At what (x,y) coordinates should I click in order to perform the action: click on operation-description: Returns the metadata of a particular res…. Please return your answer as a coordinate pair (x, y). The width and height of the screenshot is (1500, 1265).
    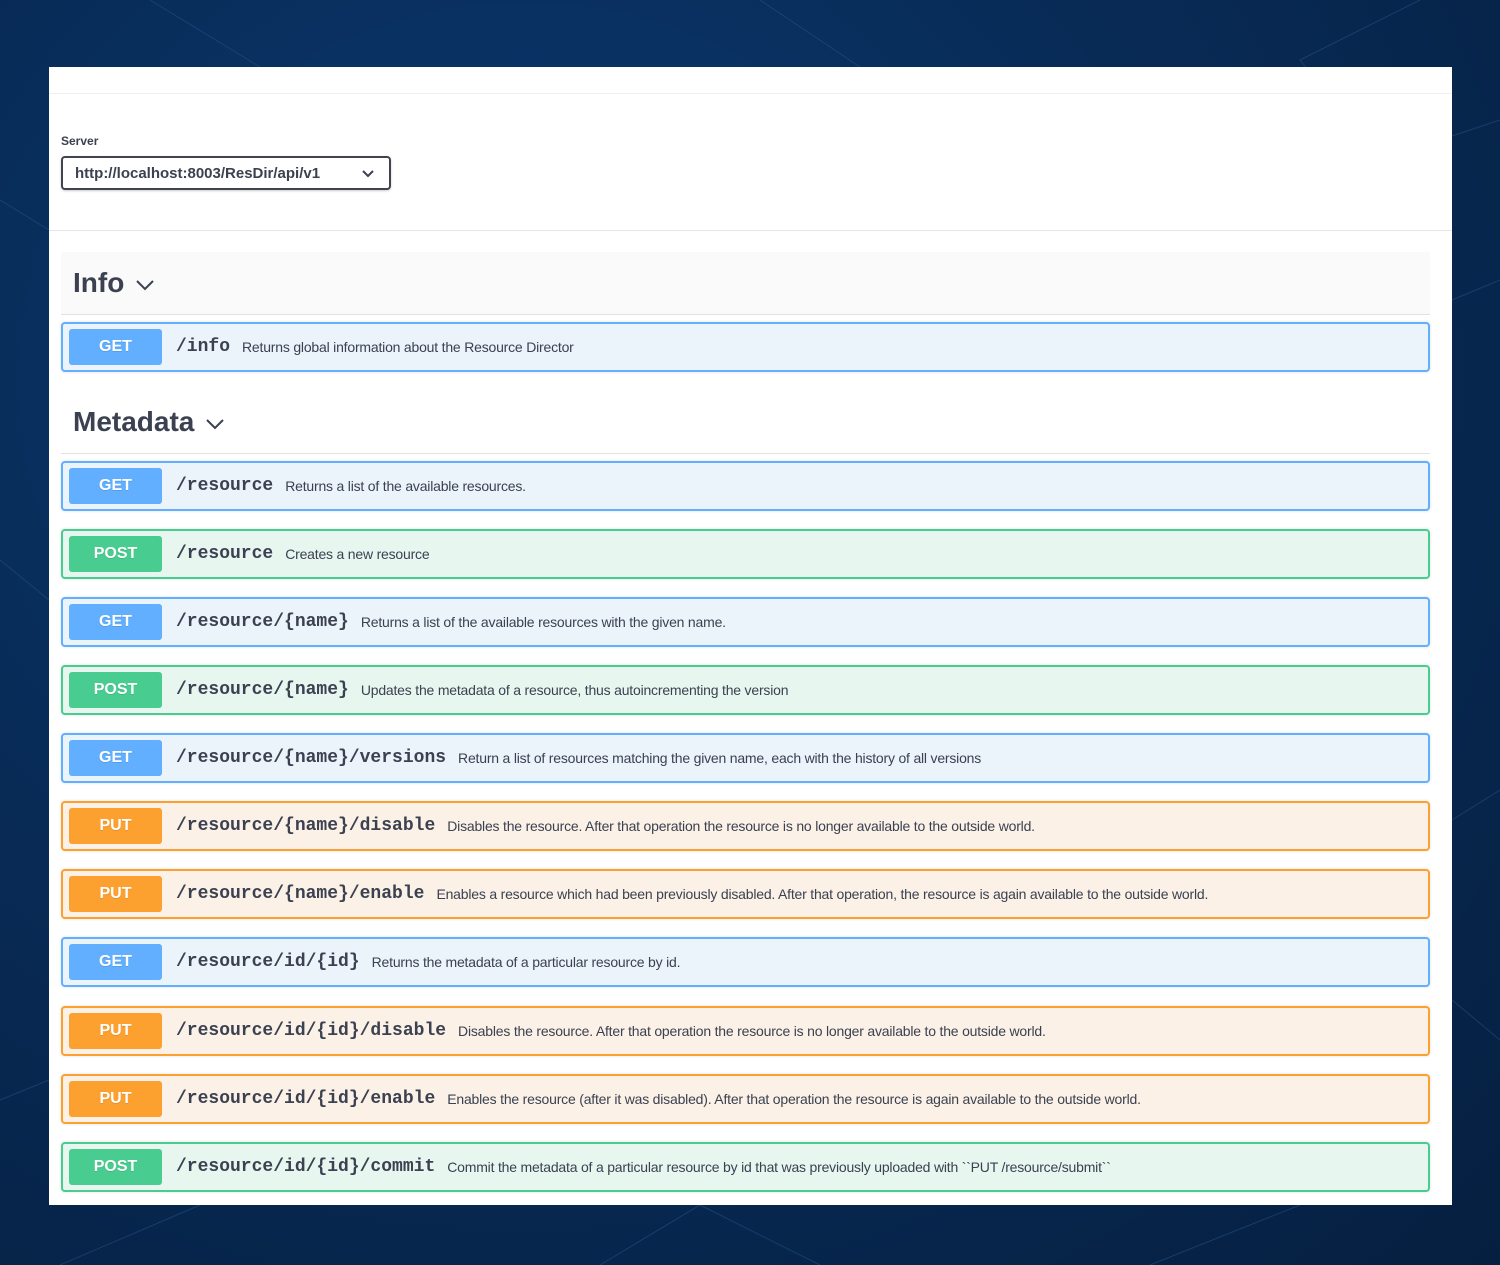
    Looking at the image, I should click on (526, 962).